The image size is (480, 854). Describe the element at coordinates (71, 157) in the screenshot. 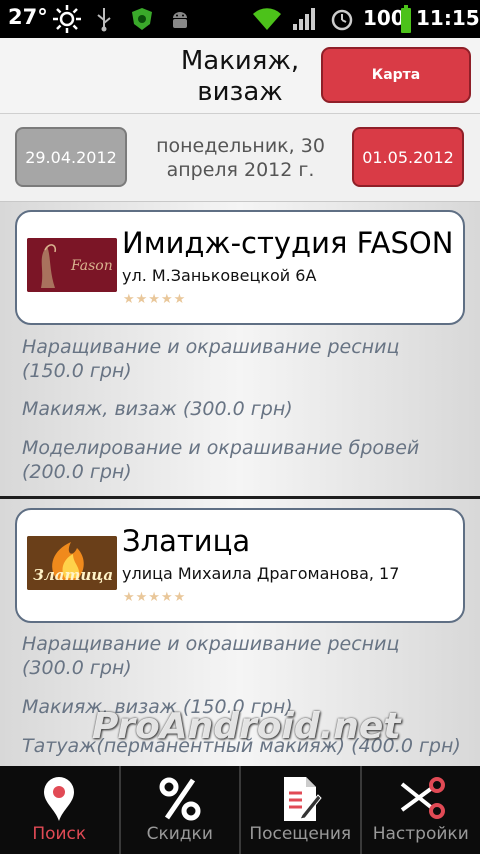

I see `prev-date-button: 29.04.2012` at that location.